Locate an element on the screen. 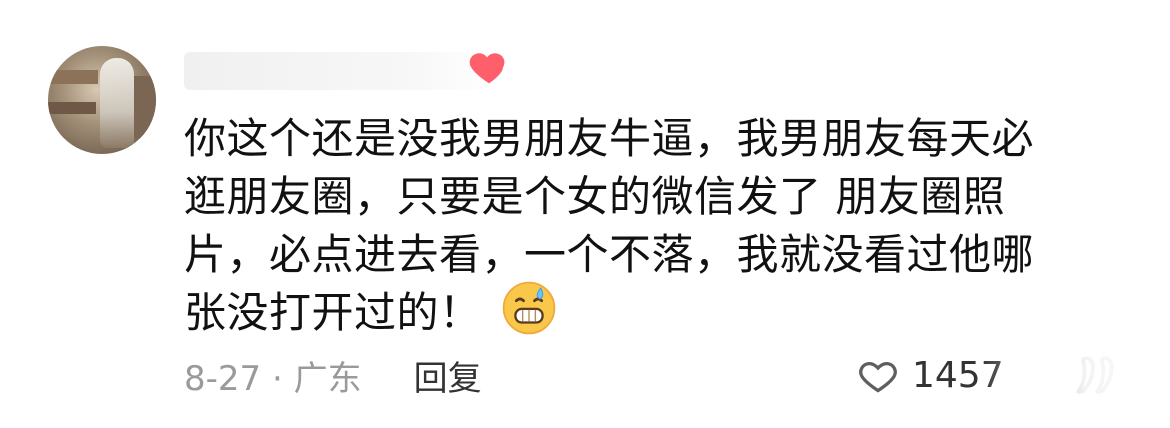  username-redacted is located at coordinates (342, 71).